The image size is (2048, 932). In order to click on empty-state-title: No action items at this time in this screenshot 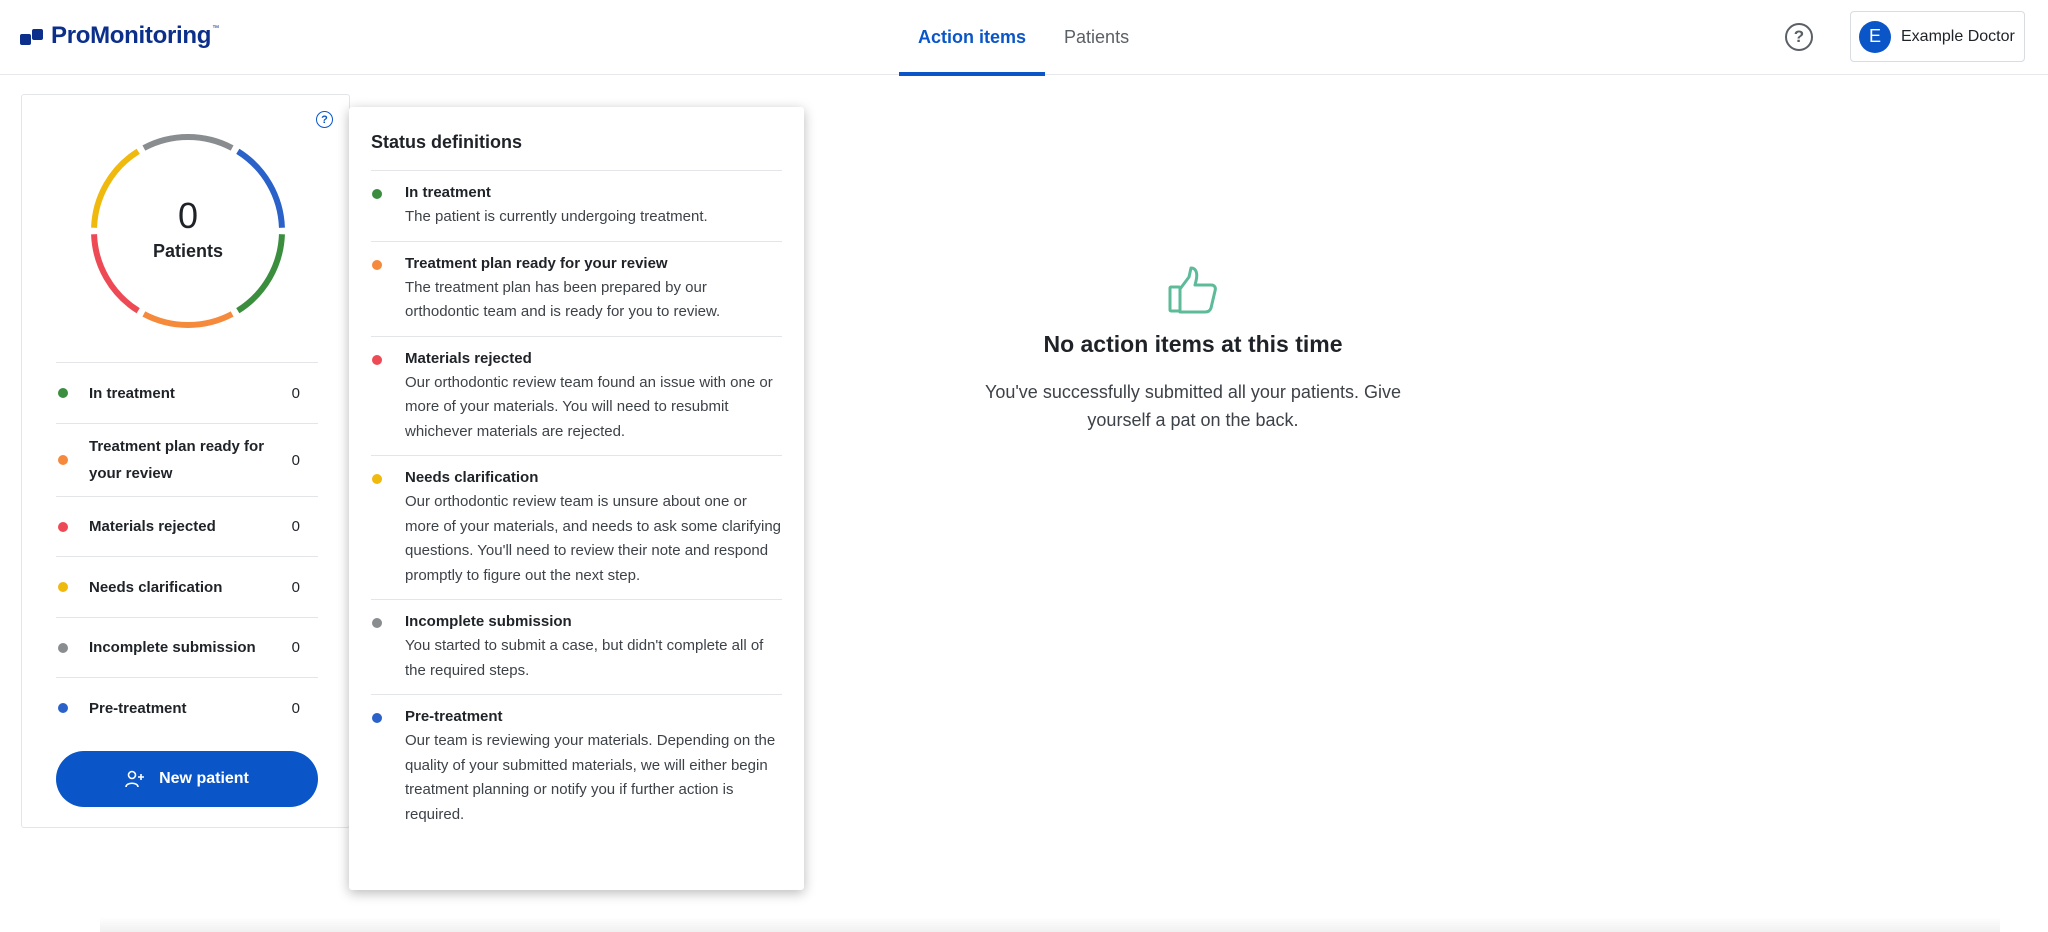, I will do `click(1193, 344)`.